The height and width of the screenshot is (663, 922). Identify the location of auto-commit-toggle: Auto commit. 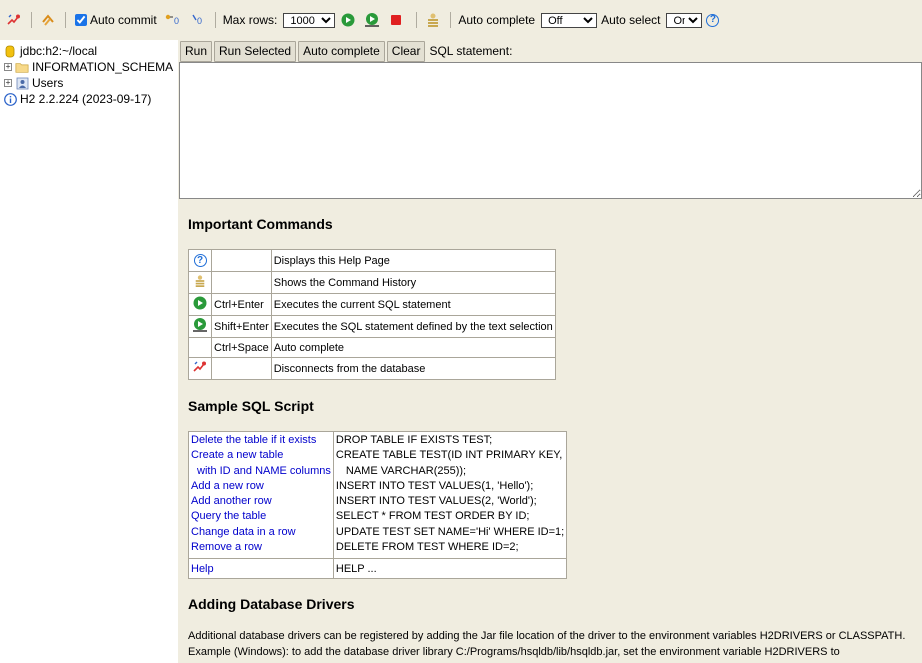
(116, 20).